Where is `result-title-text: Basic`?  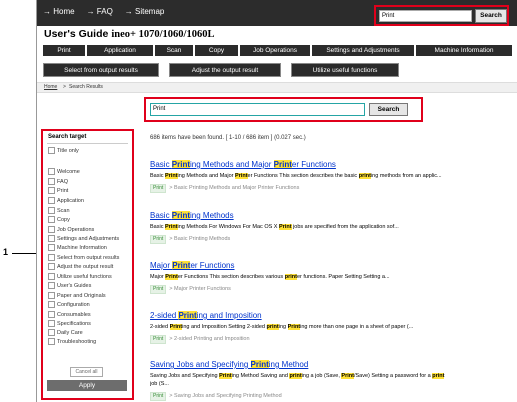
result-title-text: Basic is located at coordinates (161, 164).